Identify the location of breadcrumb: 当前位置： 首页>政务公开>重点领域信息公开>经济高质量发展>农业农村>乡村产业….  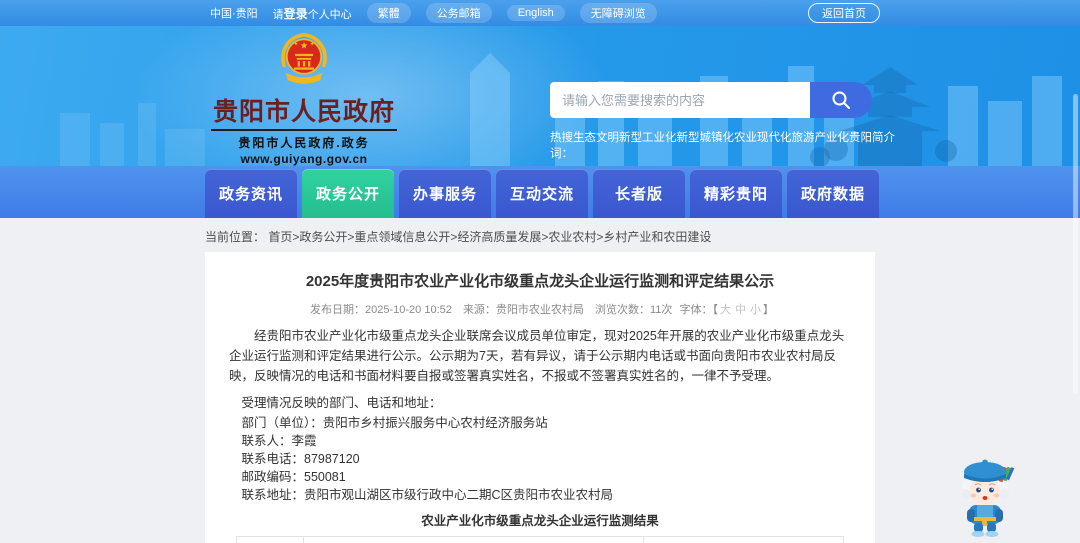
(642, 235).